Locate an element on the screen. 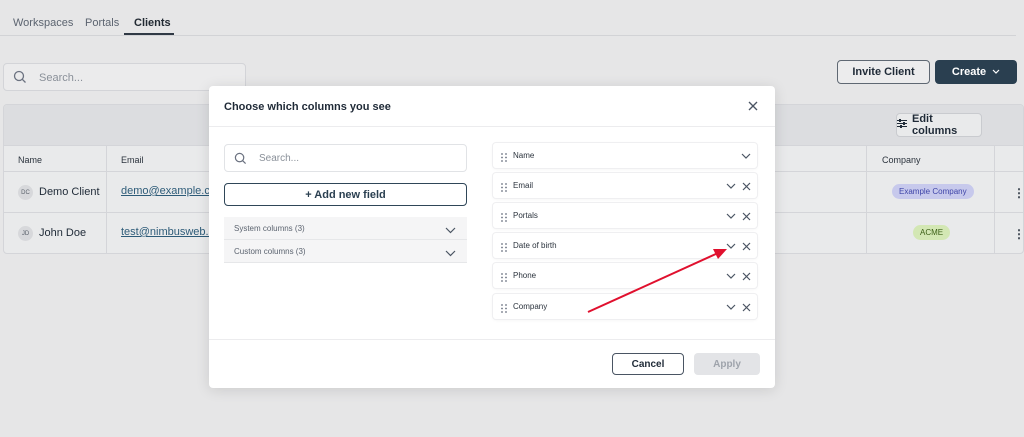 The width and height of the screenshot is (1024, 437). modal-divider is located at coordinates (492, 126).